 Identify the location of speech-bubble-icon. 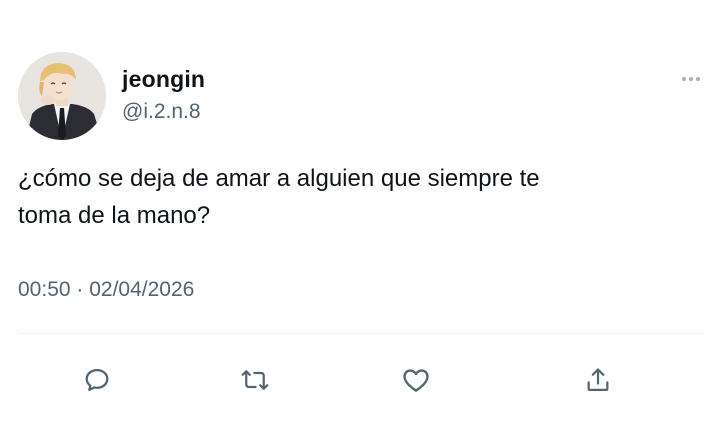
(97, 380).